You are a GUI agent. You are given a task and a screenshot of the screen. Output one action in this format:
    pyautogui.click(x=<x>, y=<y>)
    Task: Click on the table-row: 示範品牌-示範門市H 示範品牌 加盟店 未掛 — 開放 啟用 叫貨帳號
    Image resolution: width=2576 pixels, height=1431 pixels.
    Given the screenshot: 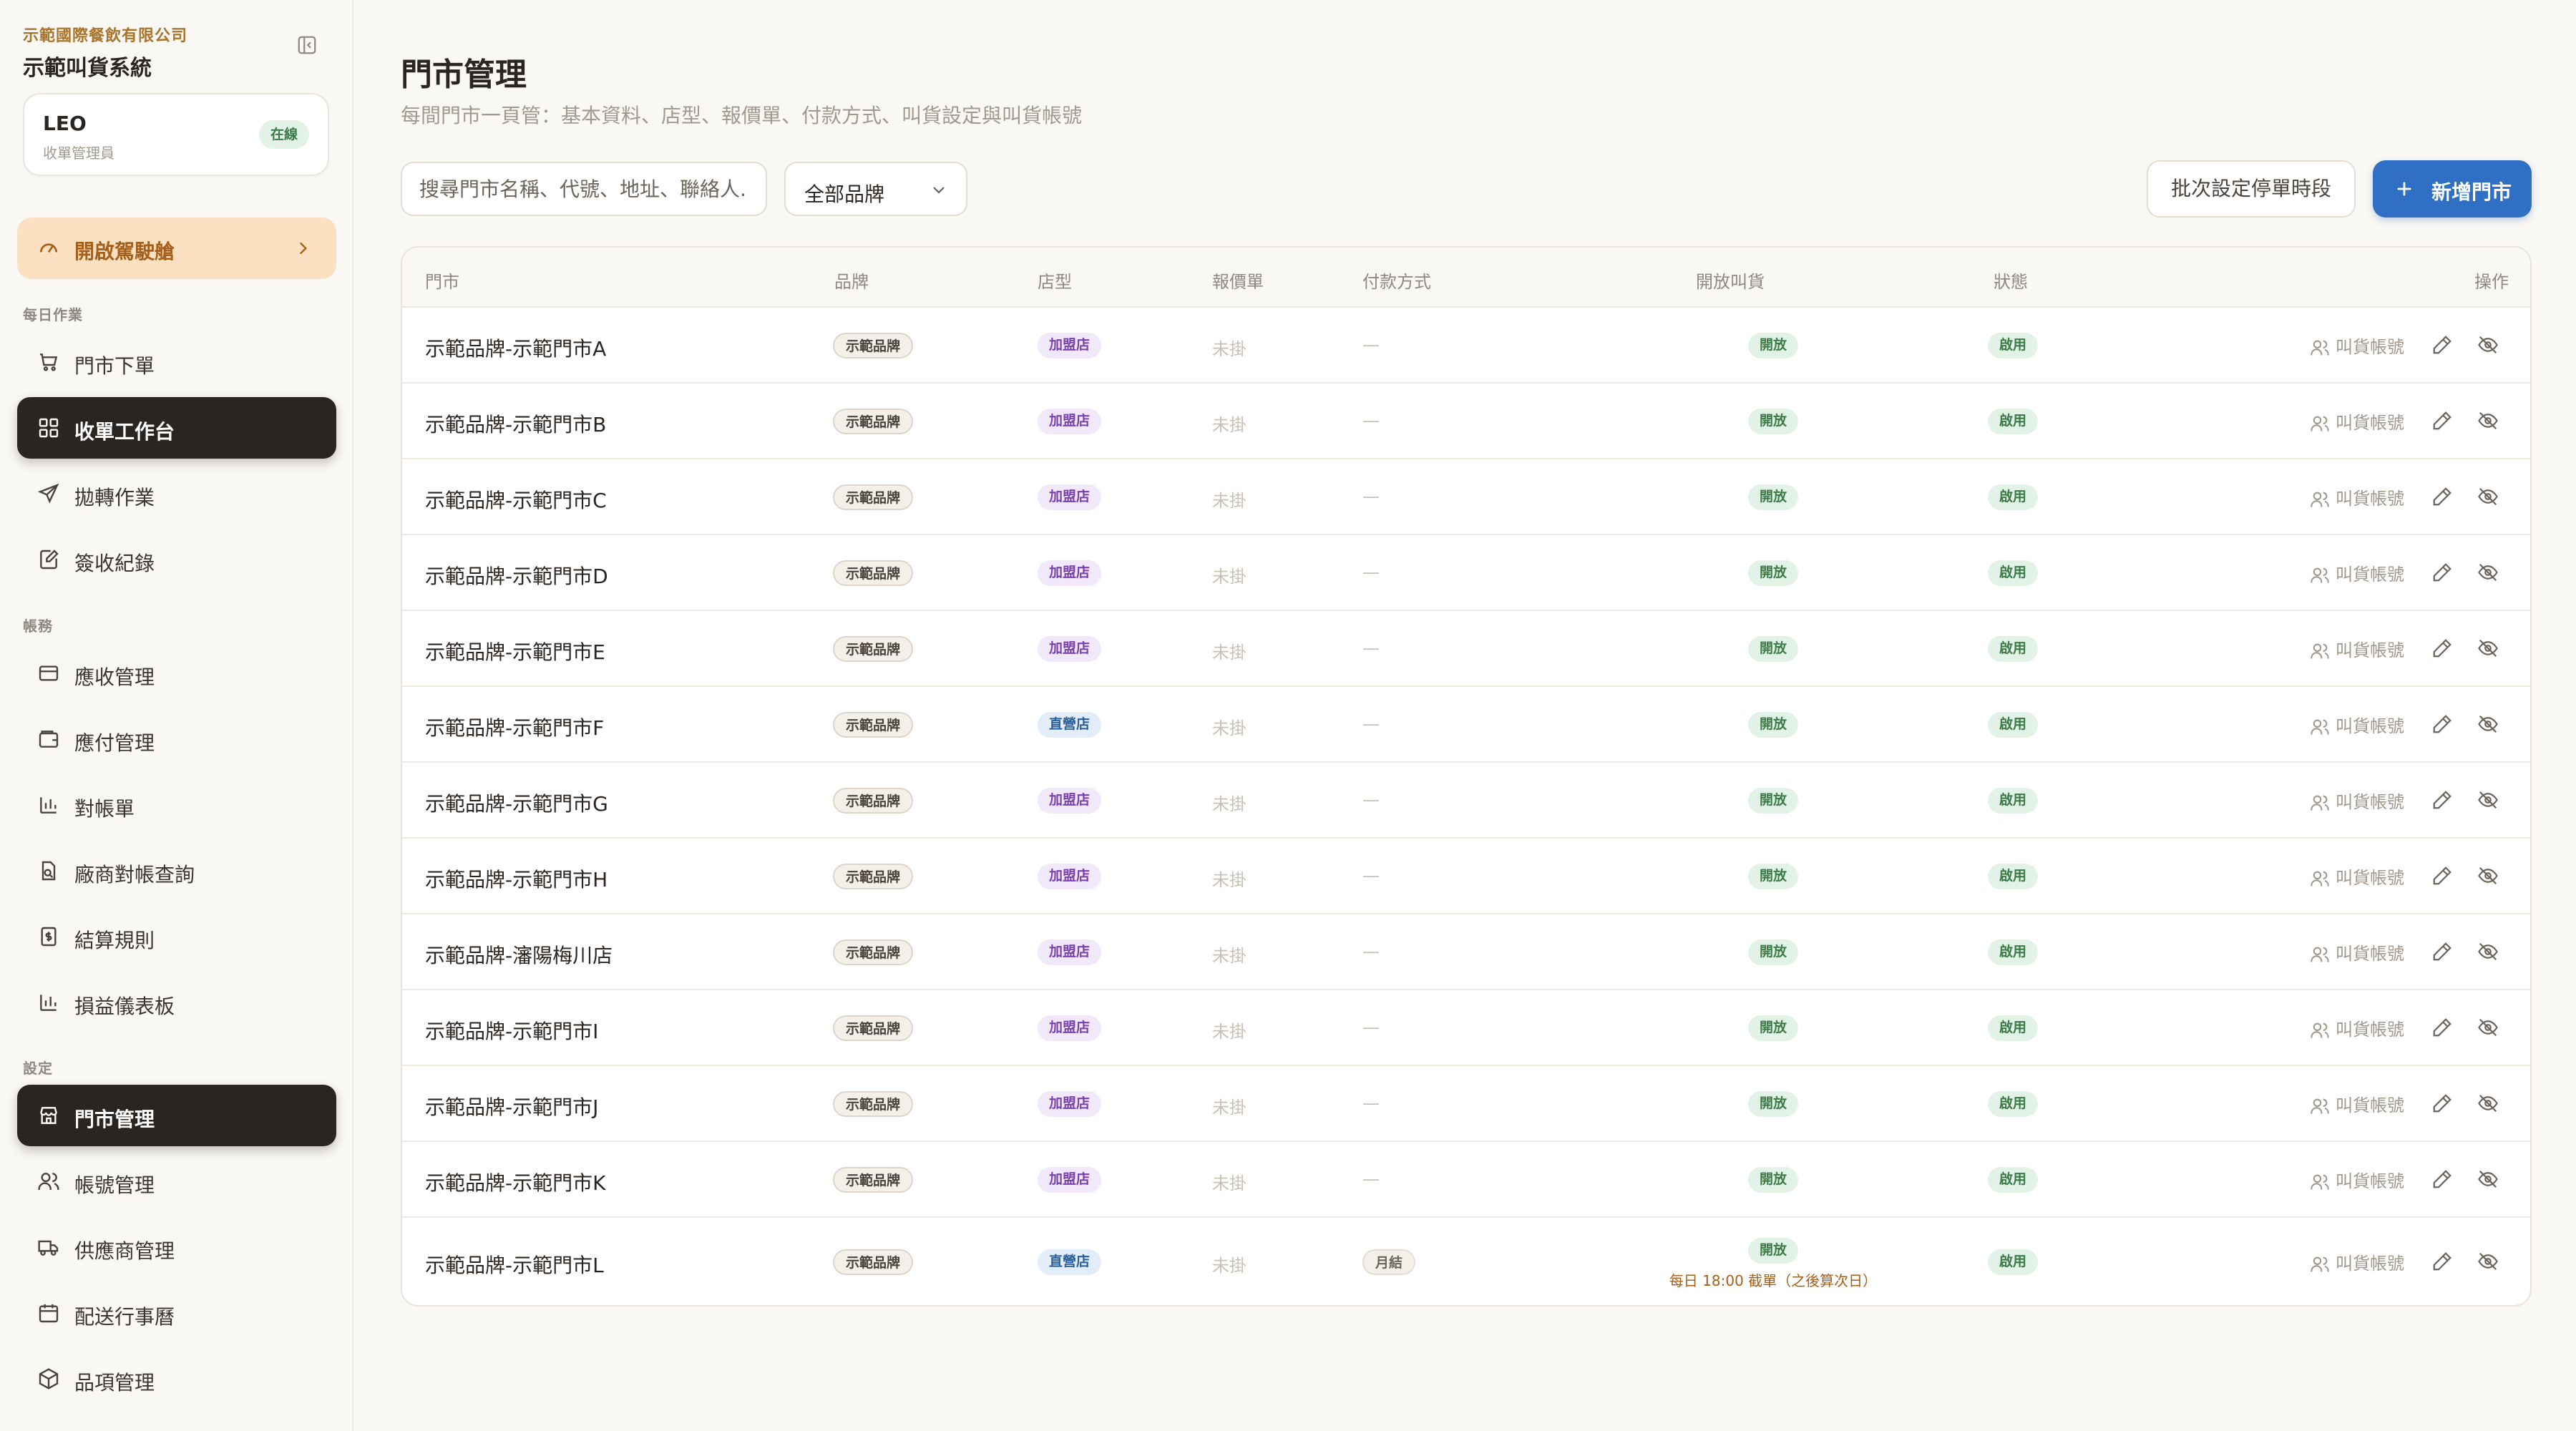 What is the action you would take?
    pyautogui.click(x=1466, y=876)
    